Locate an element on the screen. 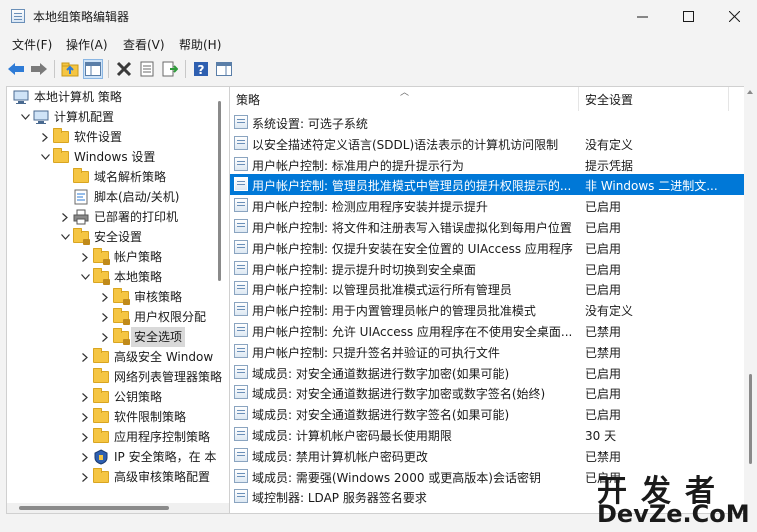 The image size is (757, 532). tree-node: 高级审核策略配置 is located at coordinates (111, 477).